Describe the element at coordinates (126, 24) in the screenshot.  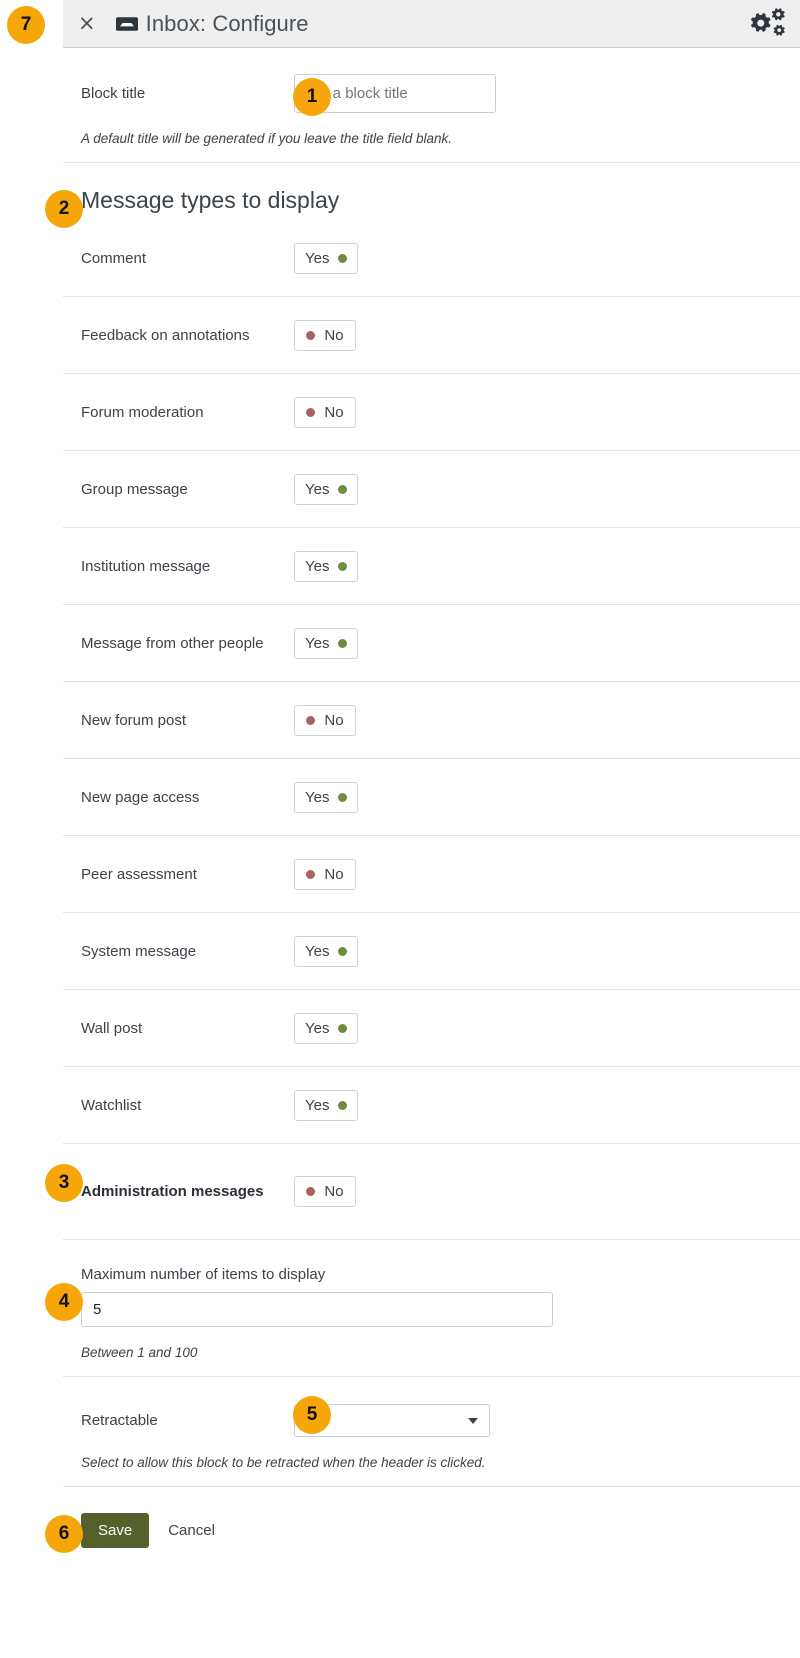
I see `inbox-icon` at that location.